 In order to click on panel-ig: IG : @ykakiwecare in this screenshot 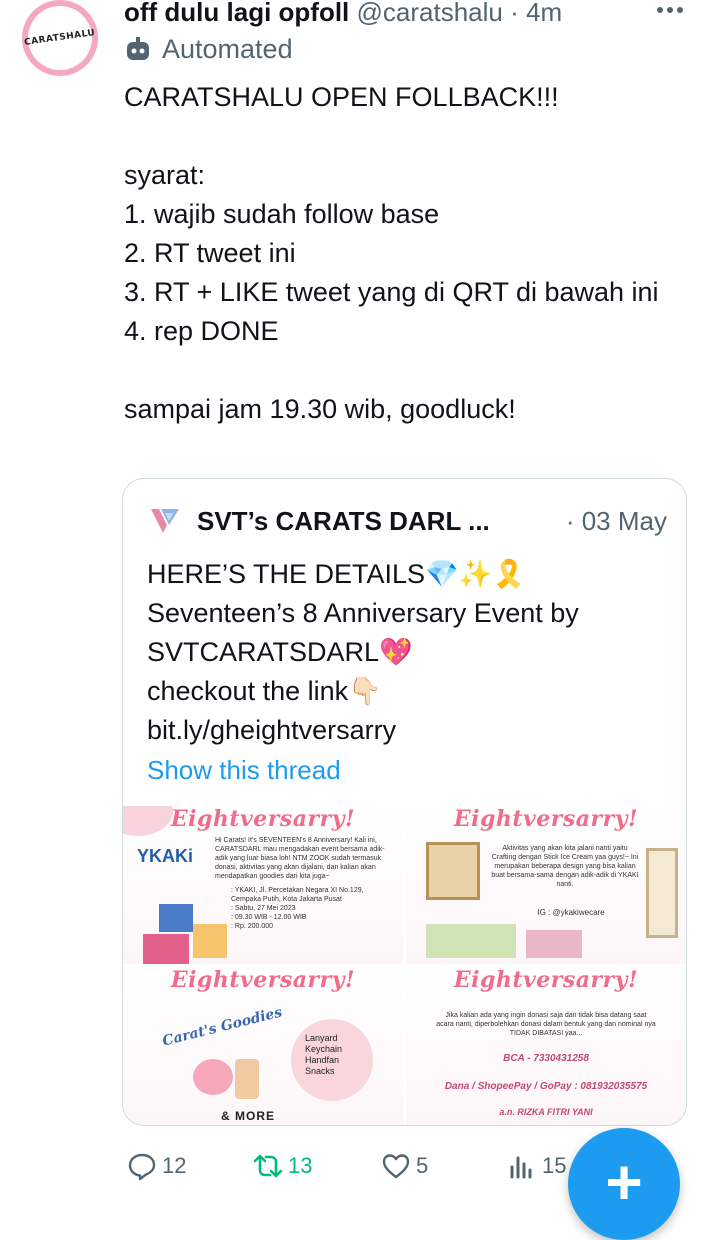, I will do `click(571, 912)`.